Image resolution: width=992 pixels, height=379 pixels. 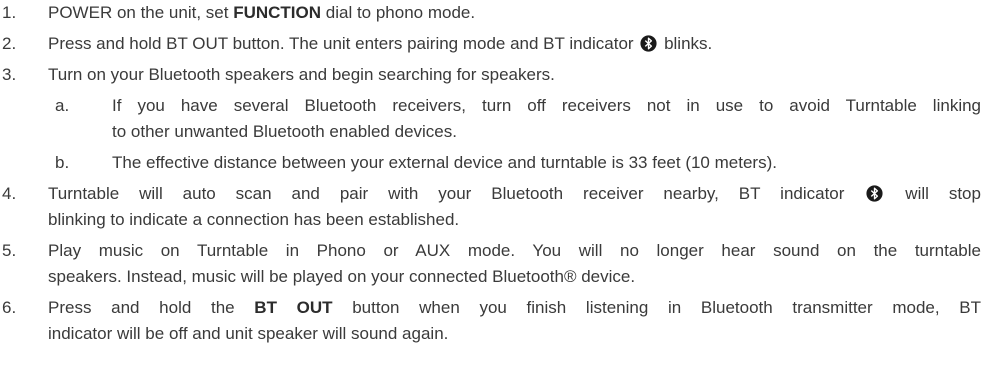 I want to click on function-label: FUNCTION, so click(x=277, y=12).